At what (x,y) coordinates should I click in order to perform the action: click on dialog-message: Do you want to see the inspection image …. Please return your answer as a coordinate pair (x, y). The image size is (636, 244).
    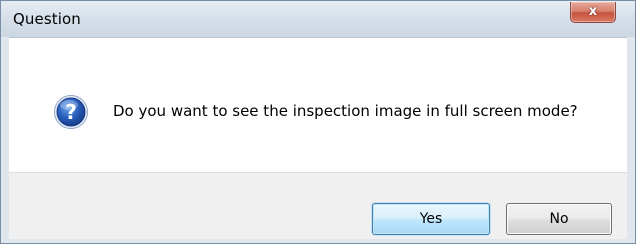
    Looking at the image, I should click on (345, 111).